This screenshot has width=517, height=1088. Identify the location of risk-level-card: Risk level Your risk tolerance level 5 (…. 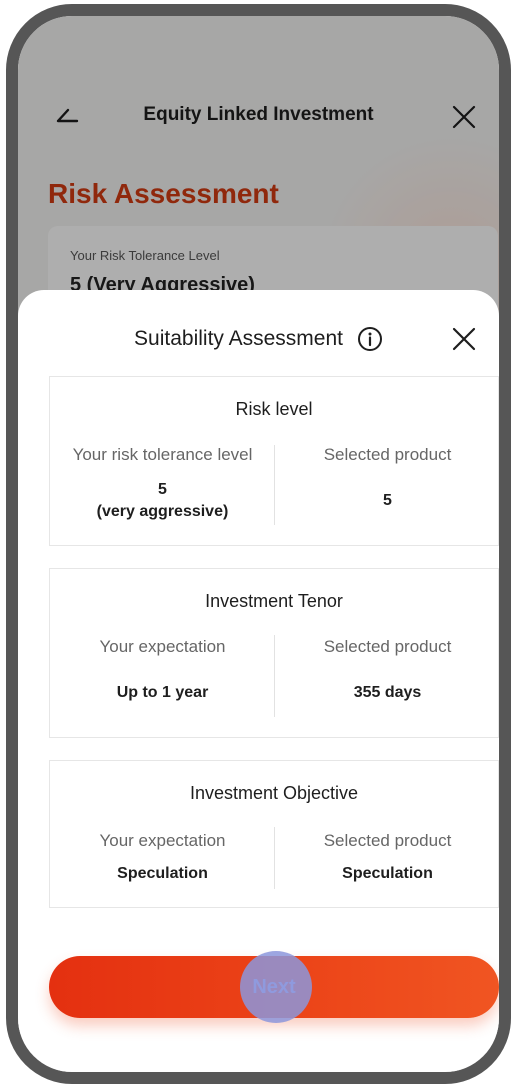
(274, 461).